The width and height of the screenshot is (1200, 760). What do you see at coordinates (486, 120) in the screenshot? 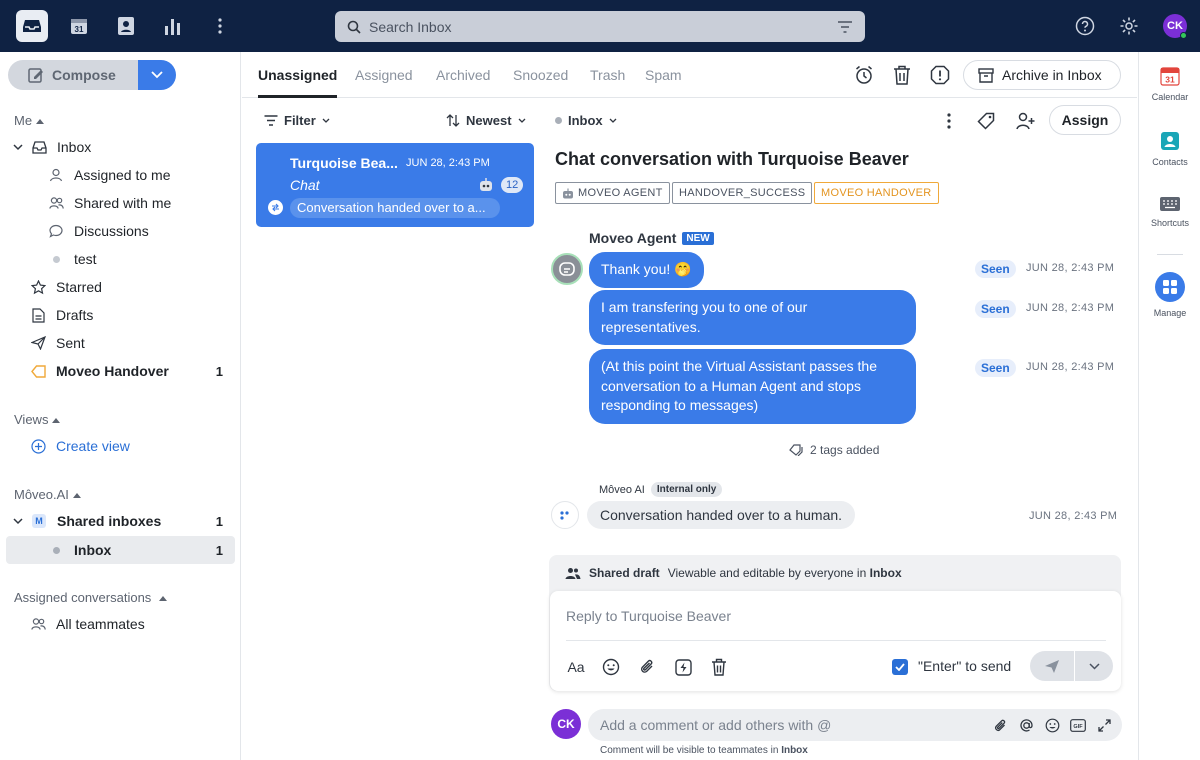
I see `sort-dropdown: Newest` at bounding box center [486, 120].